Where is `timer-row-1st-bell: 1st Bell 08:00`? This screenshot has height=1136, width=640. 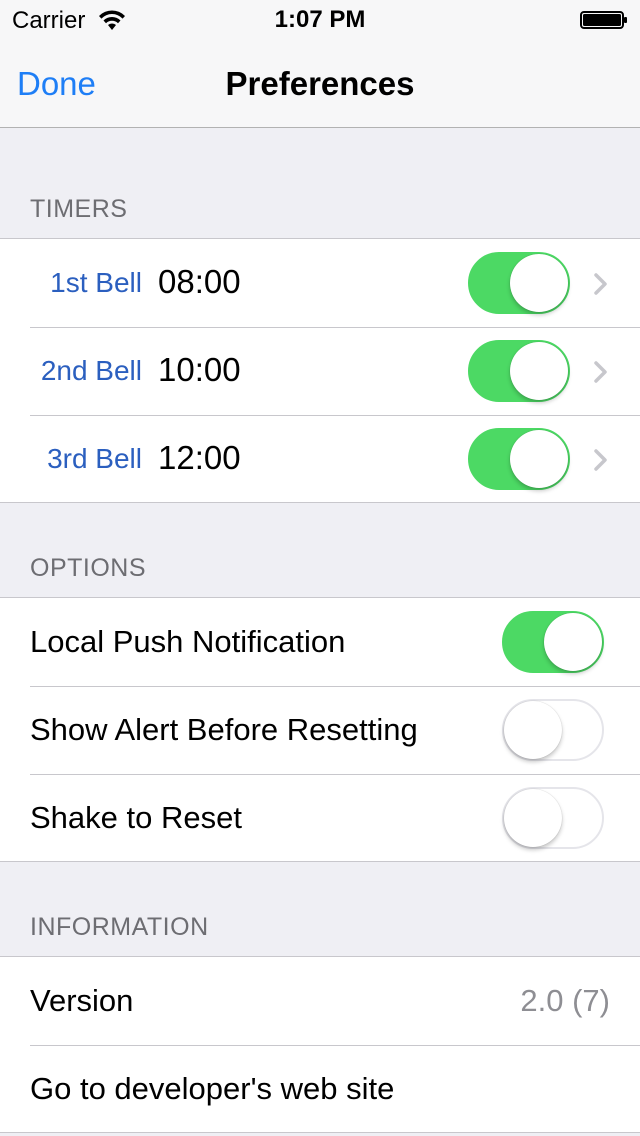
timer-row-1st-bell: 1st Bell 08:00 is located at coordinates (320, 283).